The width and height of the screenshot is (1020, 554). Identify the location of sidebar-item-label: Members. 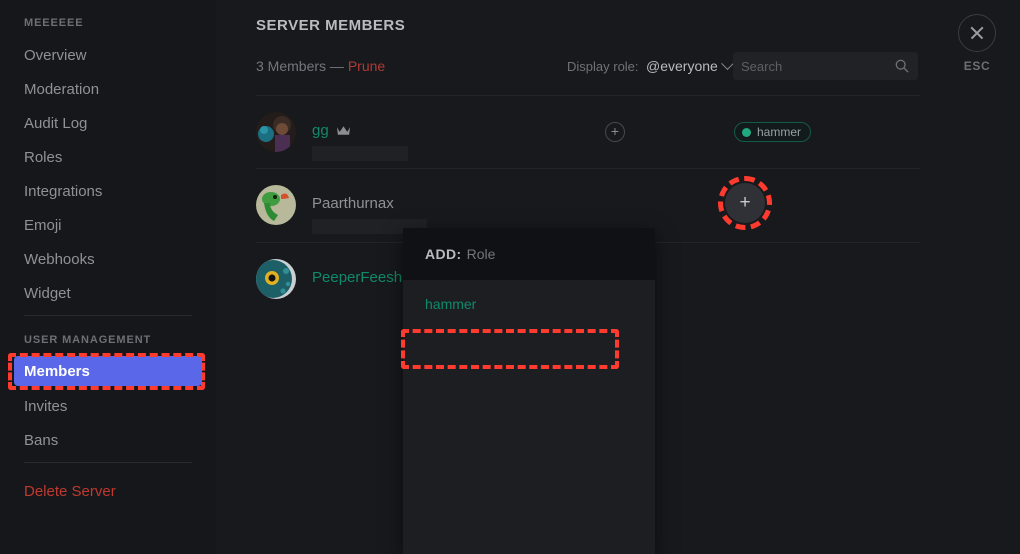
(57, 371).